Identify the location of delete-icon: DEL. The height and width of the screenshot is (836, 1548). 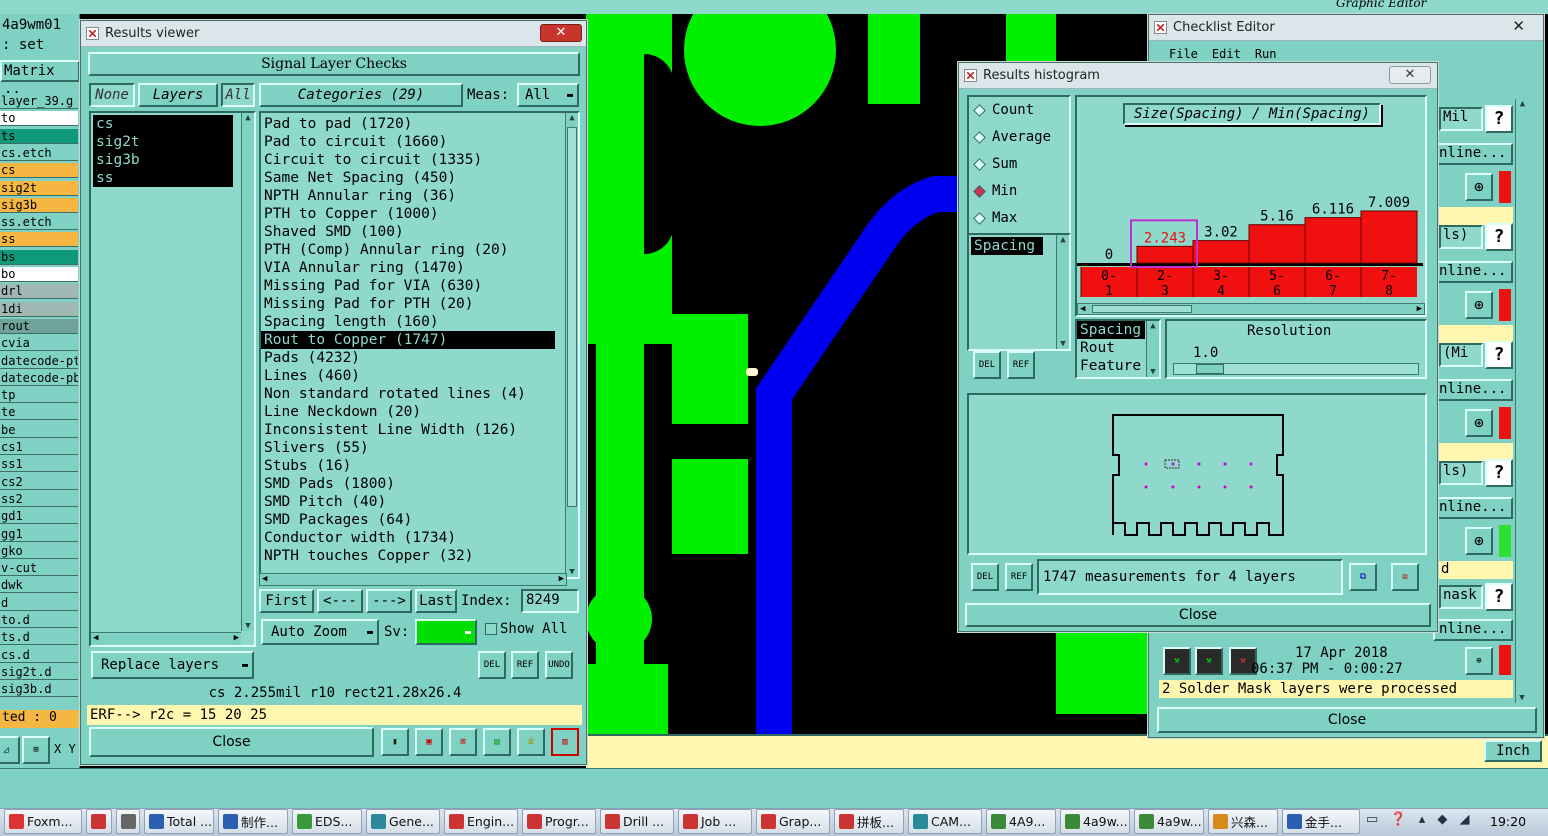
(492, 665).